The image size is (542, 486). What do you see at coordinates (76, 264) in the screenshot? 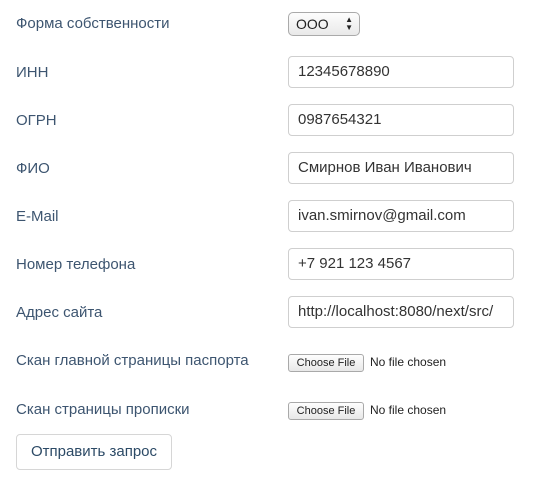
I see `phone-label: Номер телефона` at bounding box center [76, 264].